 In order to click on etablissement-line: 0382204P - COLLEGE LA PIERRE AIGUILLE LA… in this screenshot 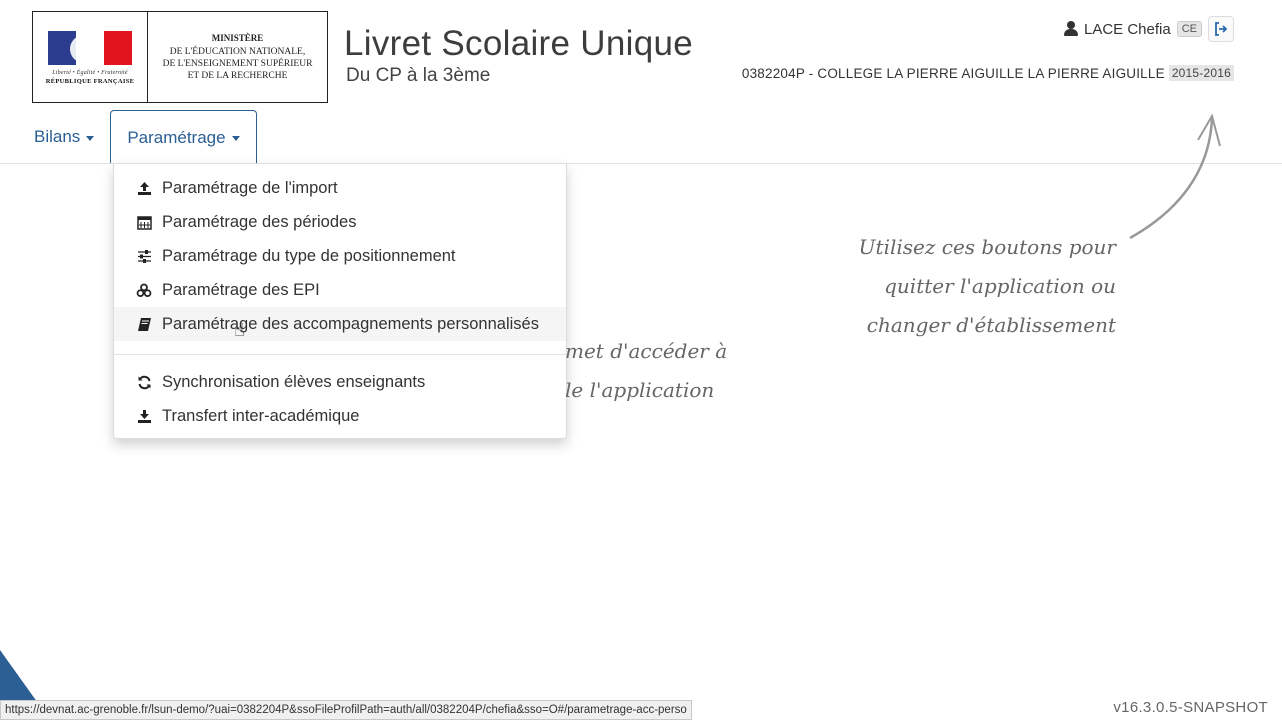, I will do `click(988, 73)`.